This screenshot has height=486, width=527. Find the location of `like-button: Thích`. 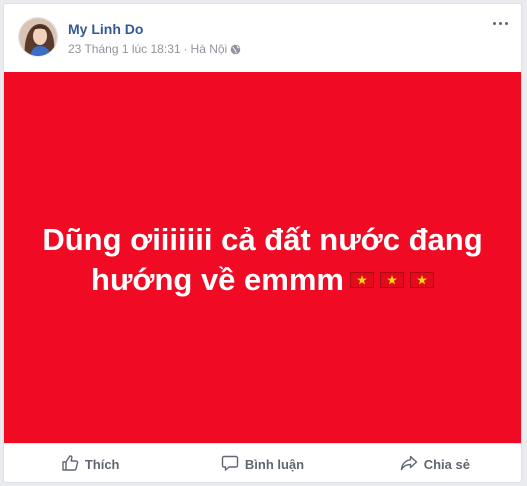

like-button: Thích is located at coordinates (90, 463).